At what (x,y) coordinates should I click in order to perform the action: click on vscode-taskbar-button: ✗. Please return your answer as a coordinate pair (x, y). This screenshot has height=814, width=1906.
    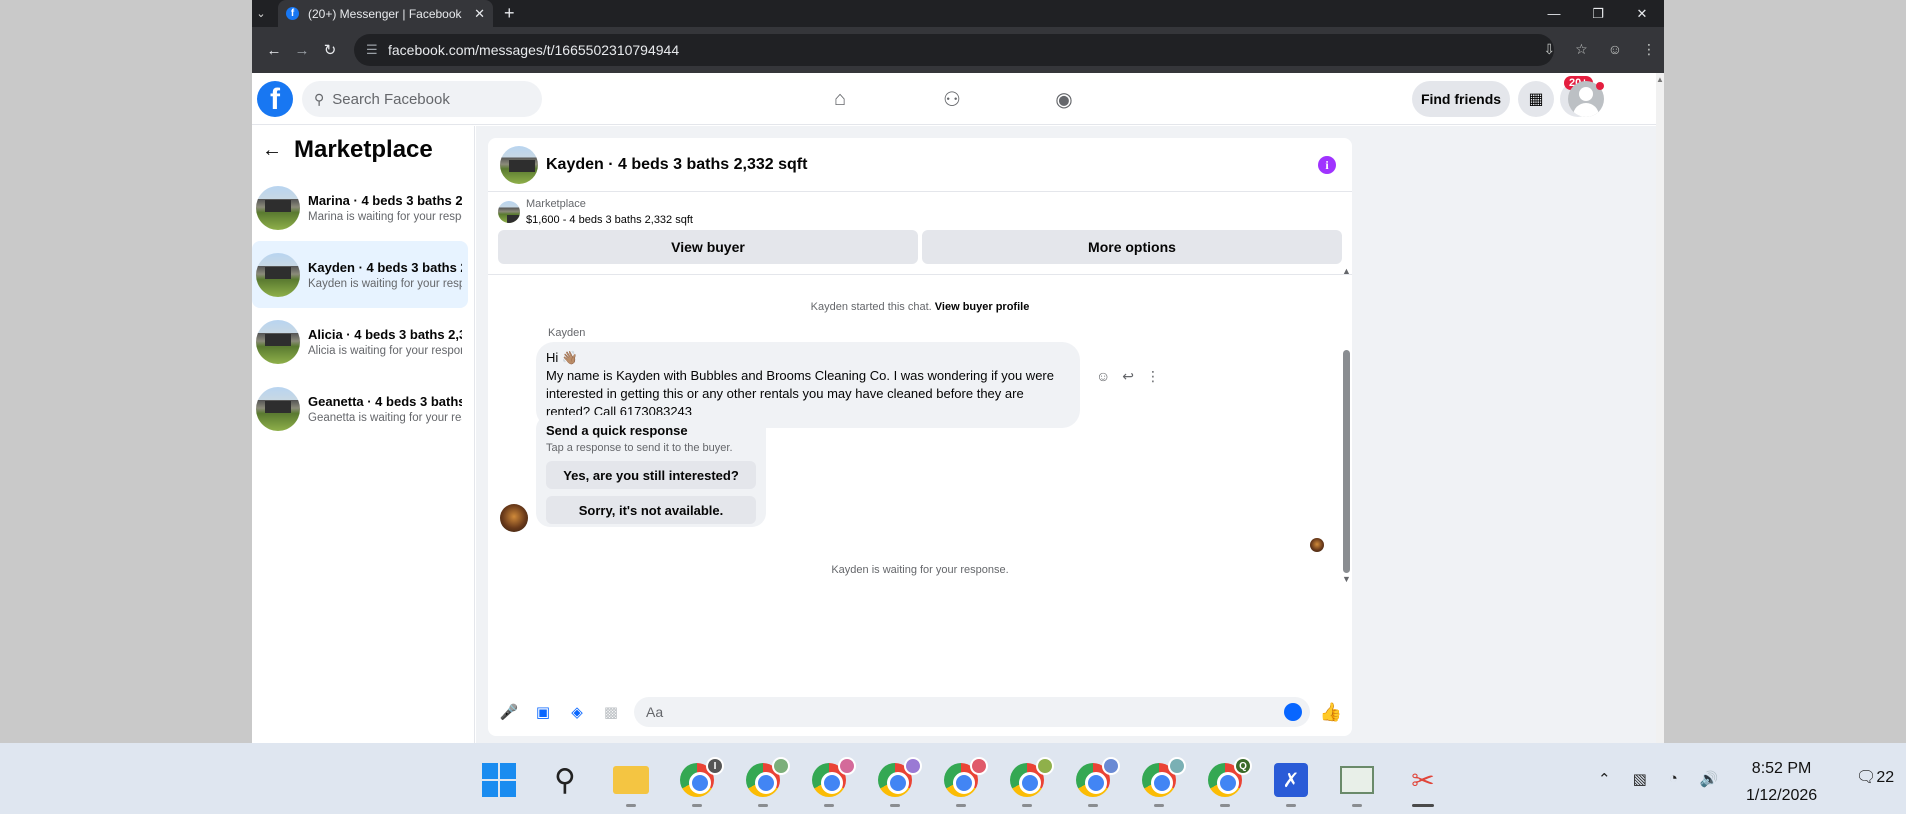
    Looking at the image, I should click on (1291, 782).